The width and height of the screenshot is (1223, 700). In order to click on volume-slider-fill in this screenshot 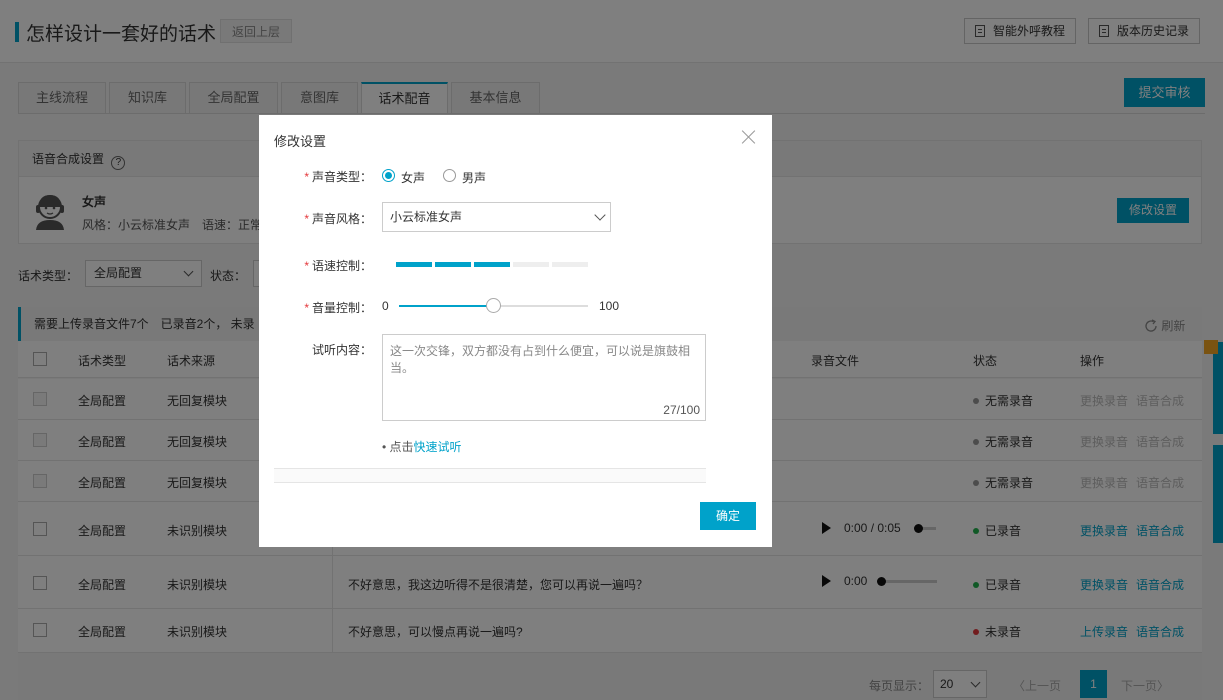, I will do `click(446, 306)`.